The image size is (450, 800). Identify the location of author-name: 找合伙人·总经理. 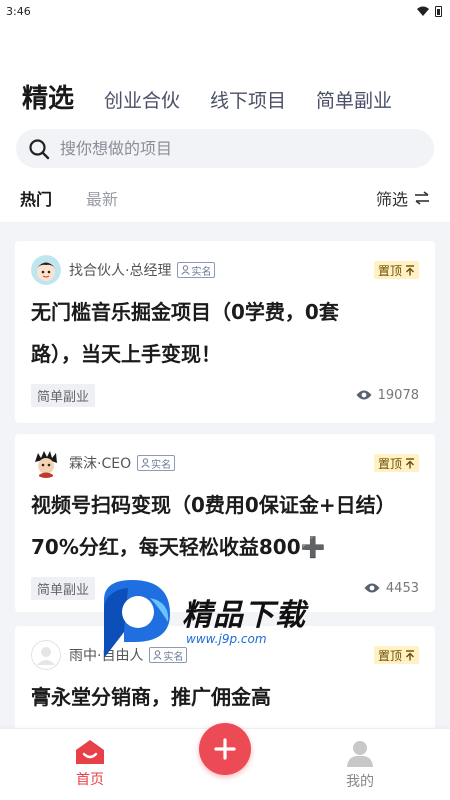
(120, 270).